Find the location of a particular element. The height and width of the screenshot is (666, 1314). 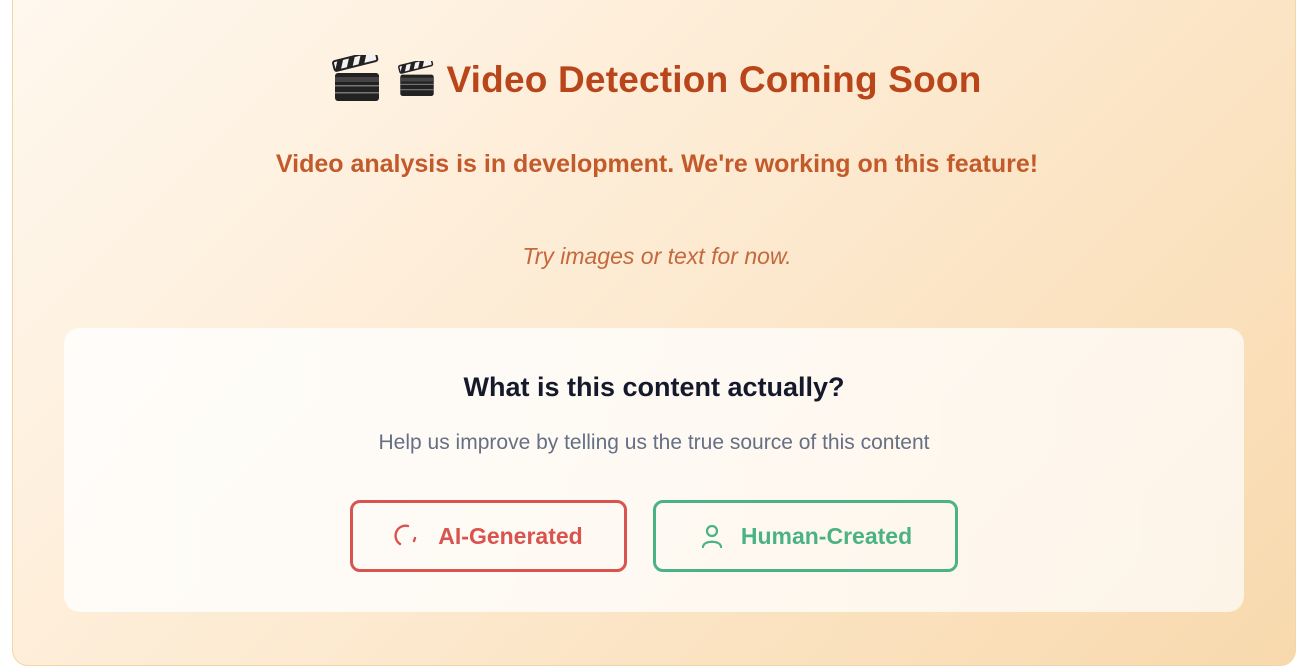

clapperboard-small-icon is located at coordinates (417, 80).